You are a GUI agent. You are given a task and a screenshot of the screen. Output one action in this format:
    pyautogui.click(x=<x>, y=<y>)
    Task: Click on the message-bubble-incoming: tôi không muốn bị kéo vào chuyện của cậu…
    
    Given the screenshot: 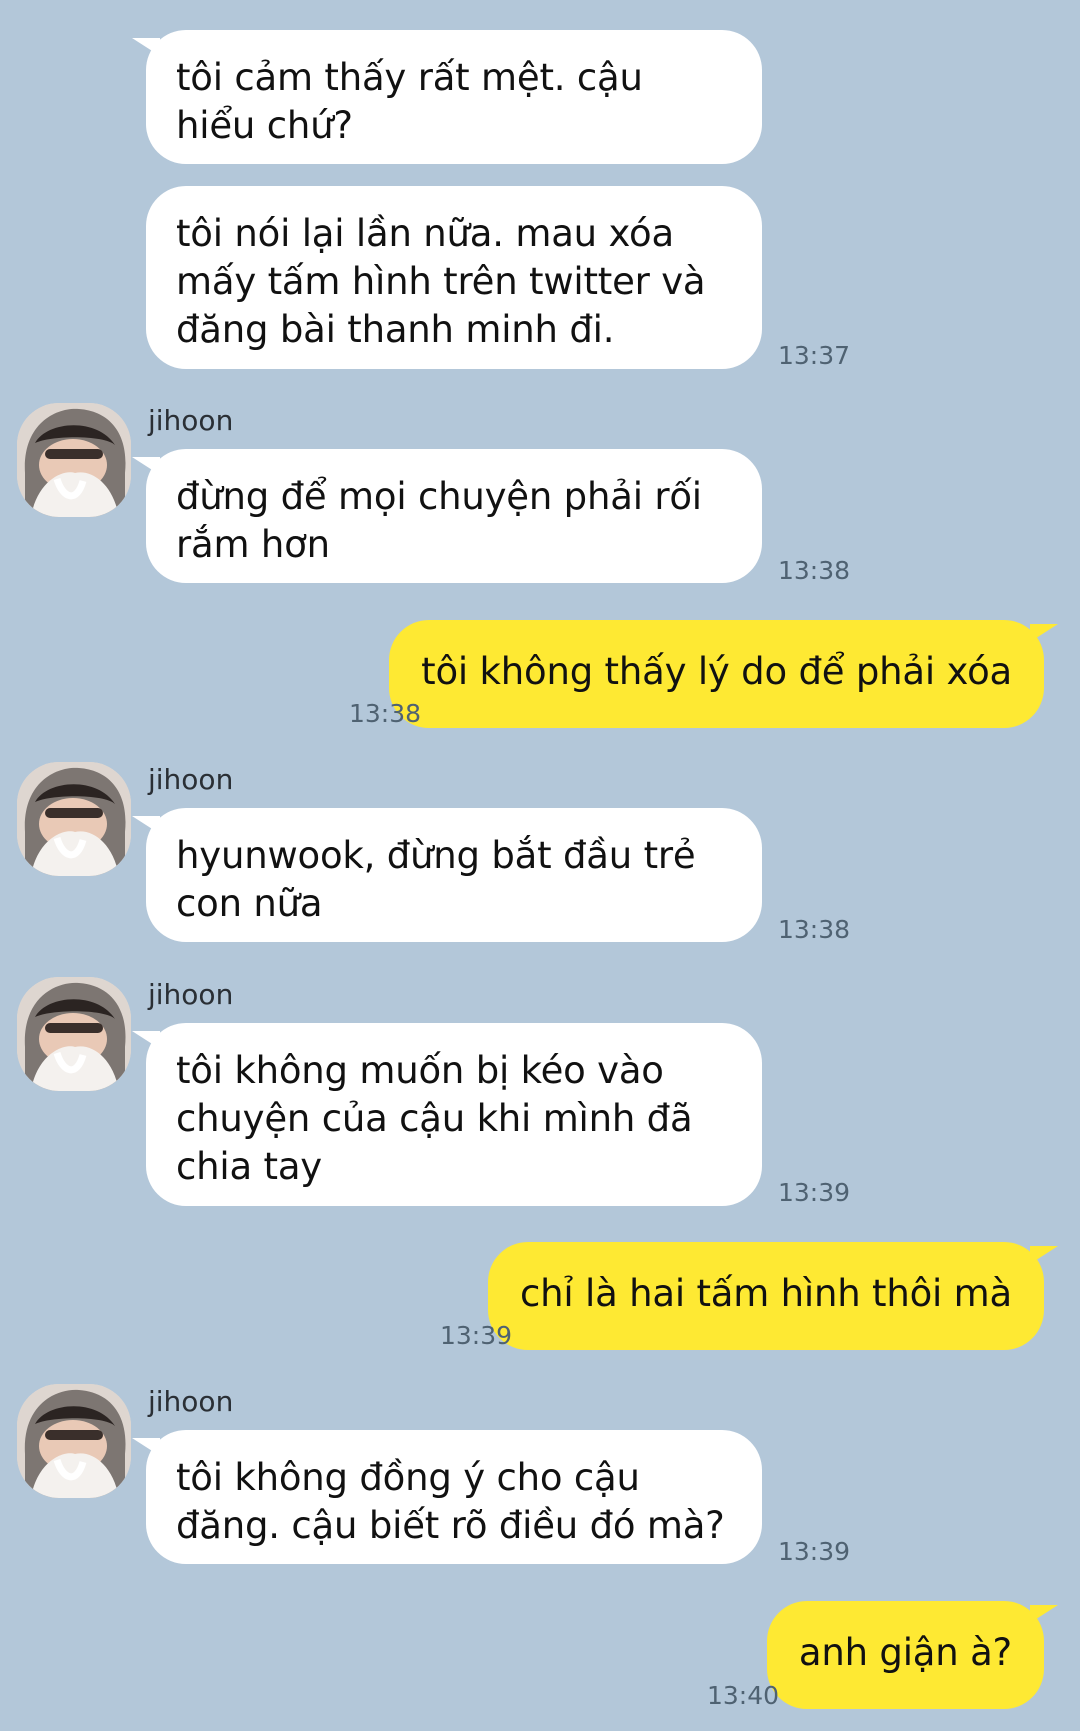 What is the action you would take?
    pyautogui.click(x=447, y=1114)
    